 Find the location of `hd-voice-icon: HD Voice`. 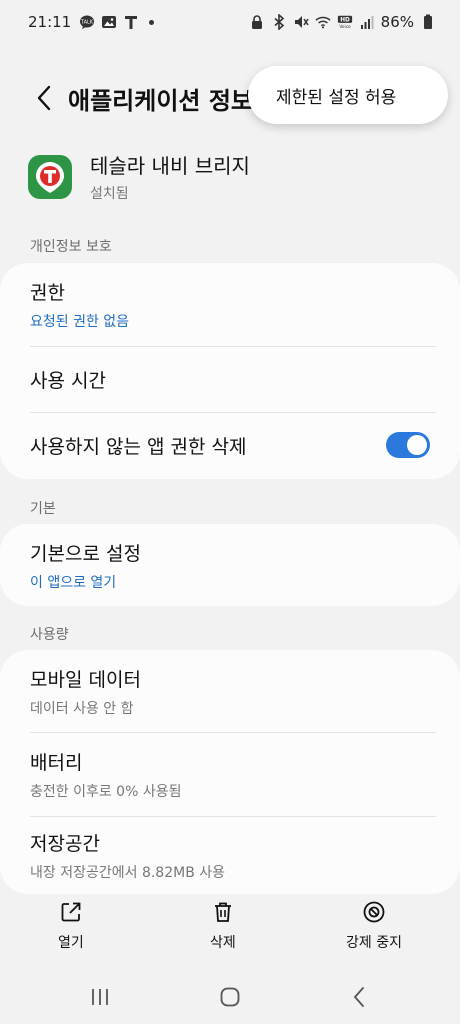

hd-voice-icon: HD Voice is located at coordinates (345, 22).